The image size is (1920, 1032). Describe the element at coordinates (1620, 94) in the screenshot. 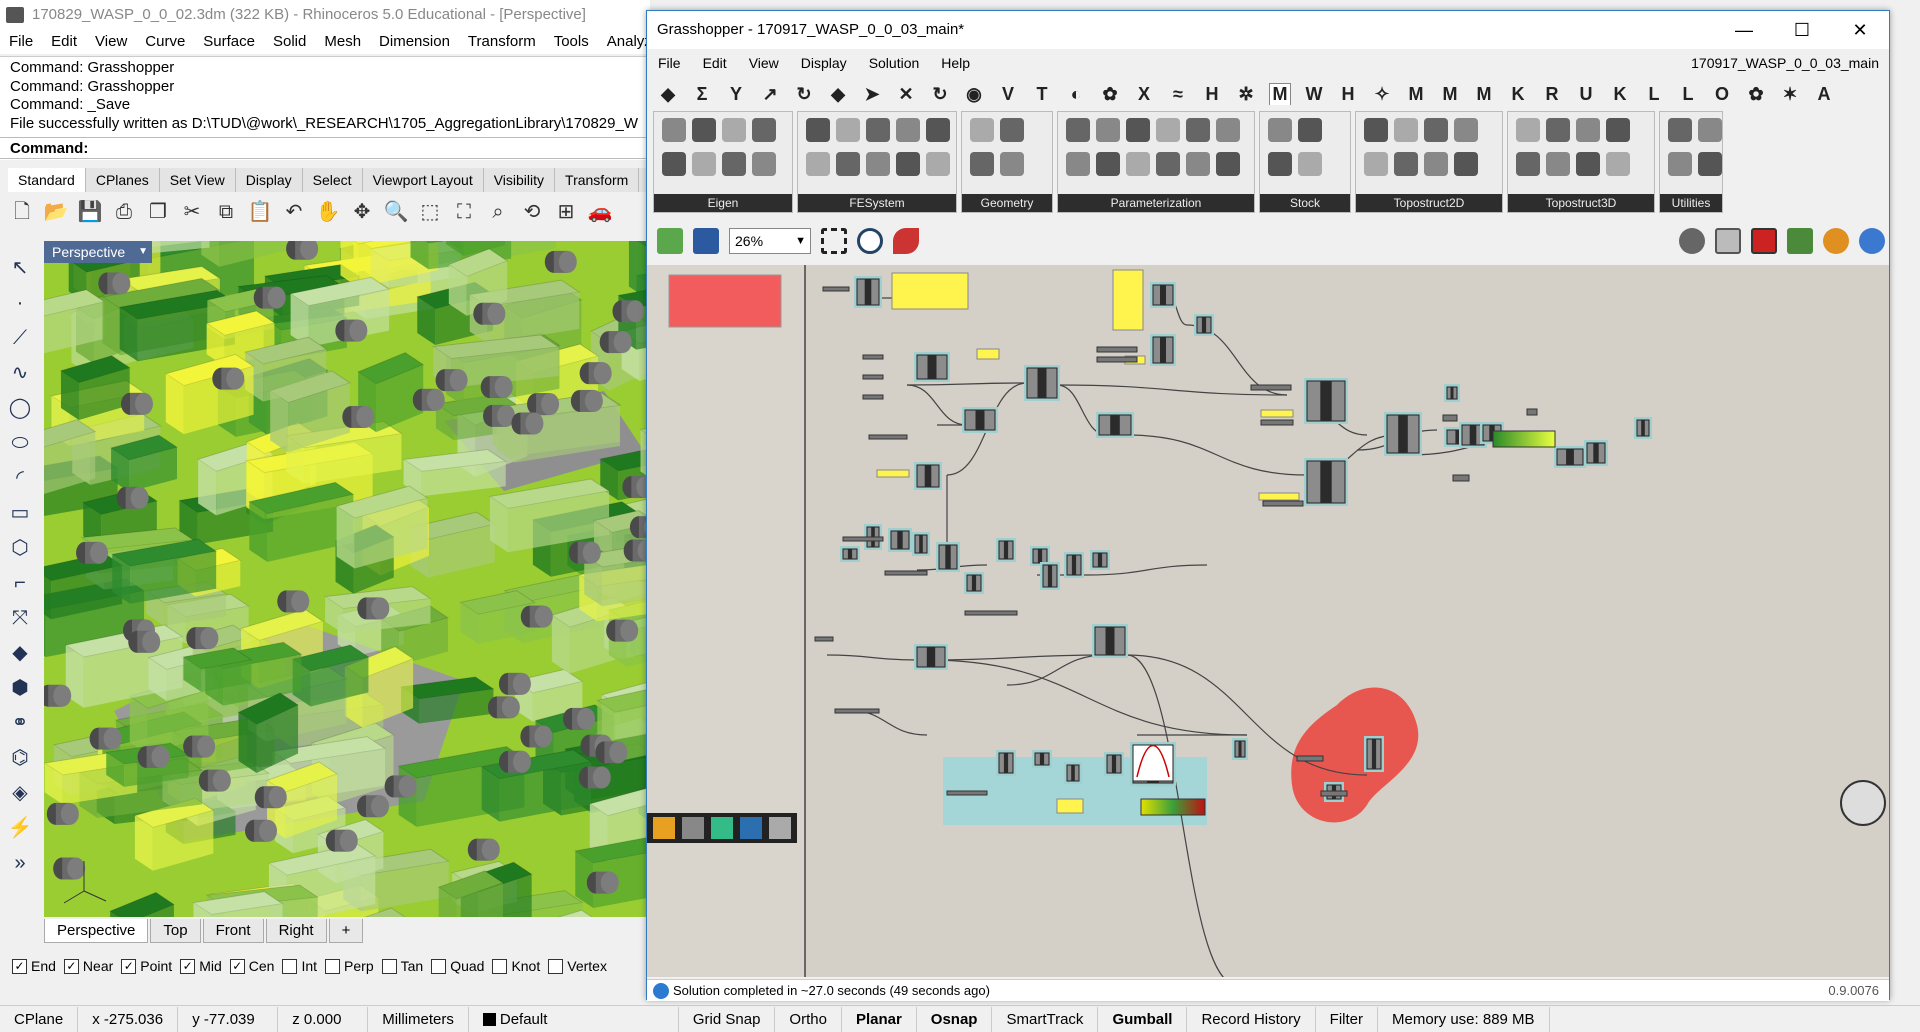

I see `gh-tab: K` at that location.